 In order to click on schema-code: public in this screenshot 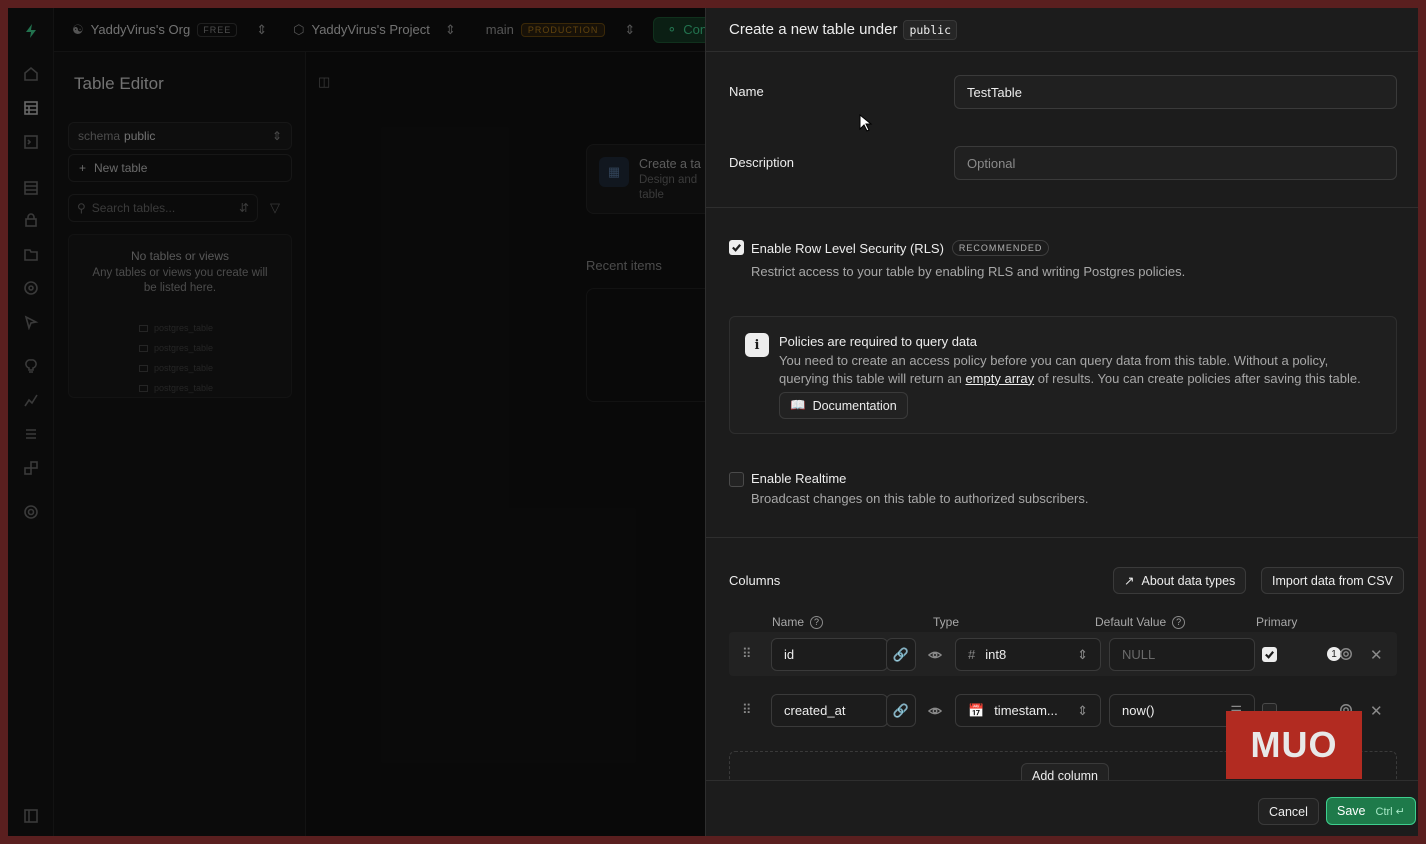, I will do `click(930, 29)`.